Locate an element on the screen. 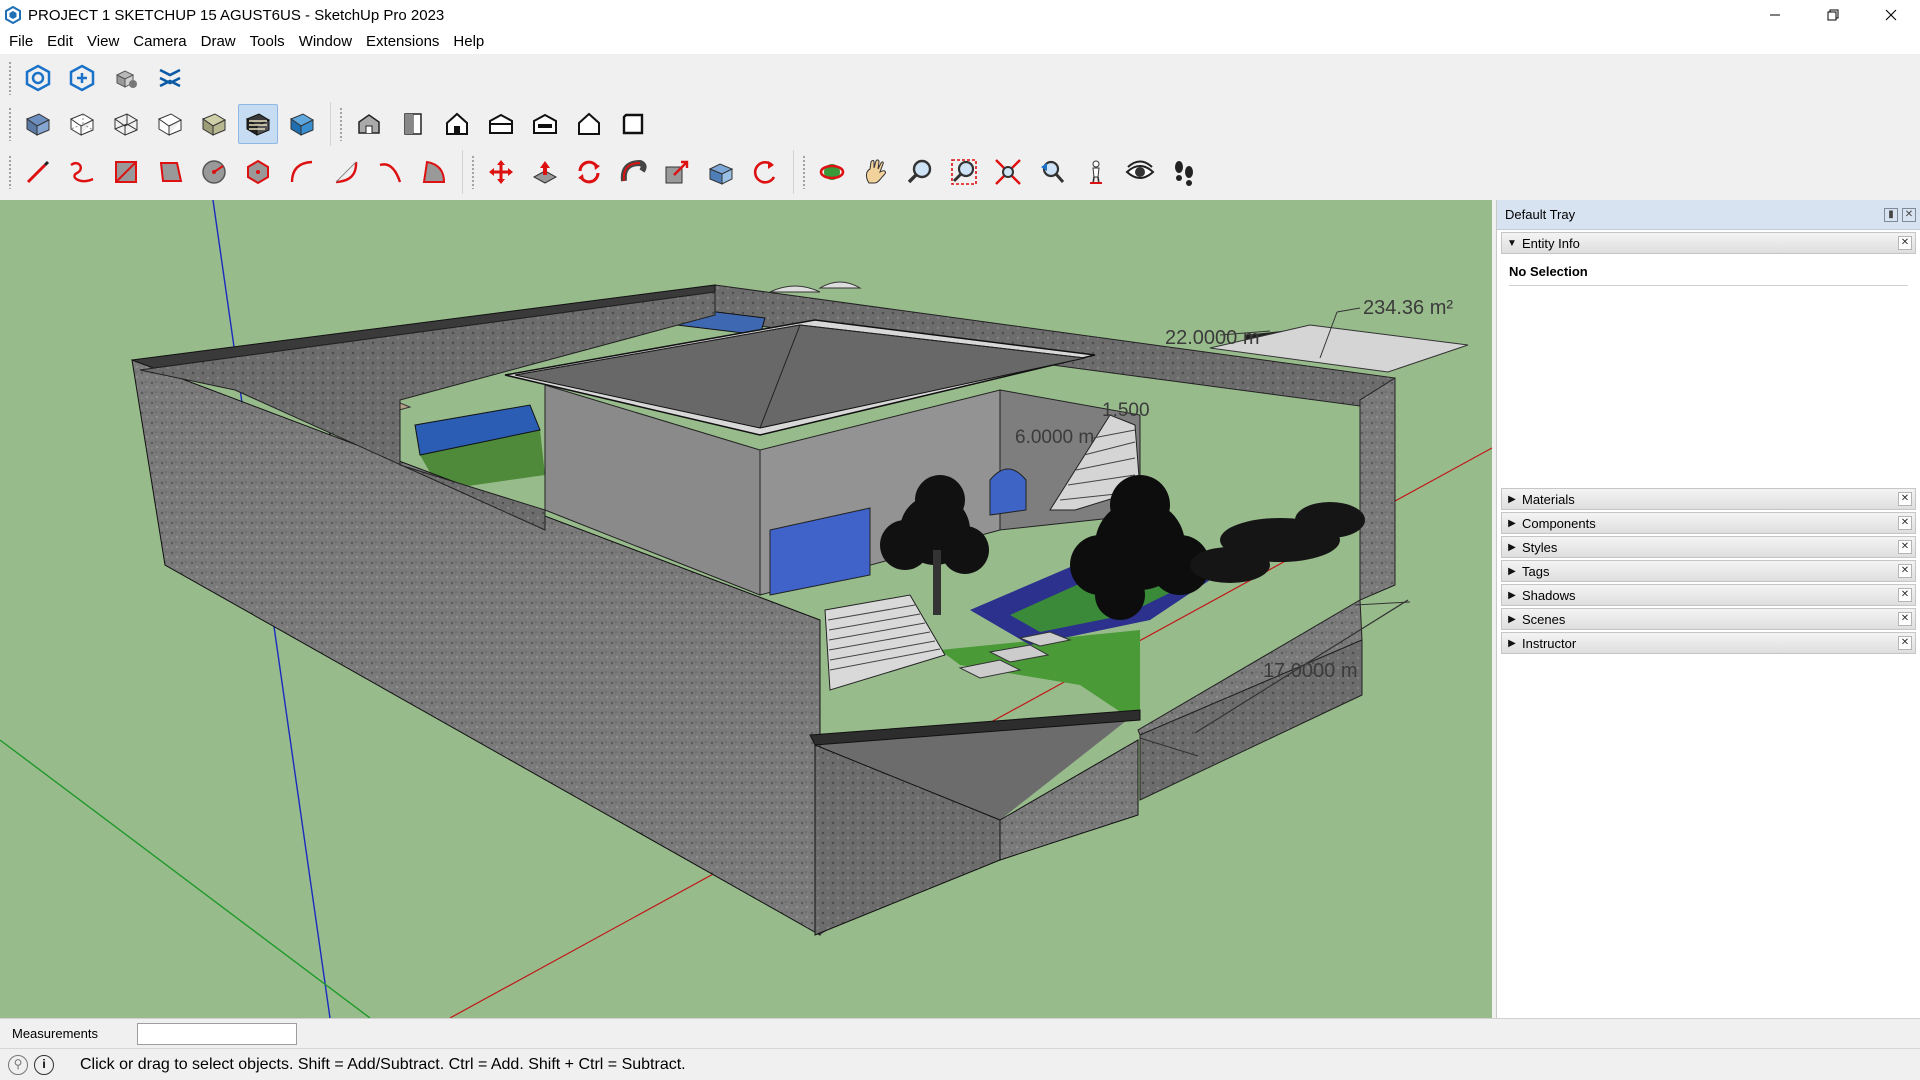 The width and height of the screenshot is (1920, 1080). panel-materials: ▶ Materials ✕ is located at coordinates (1708, 499).